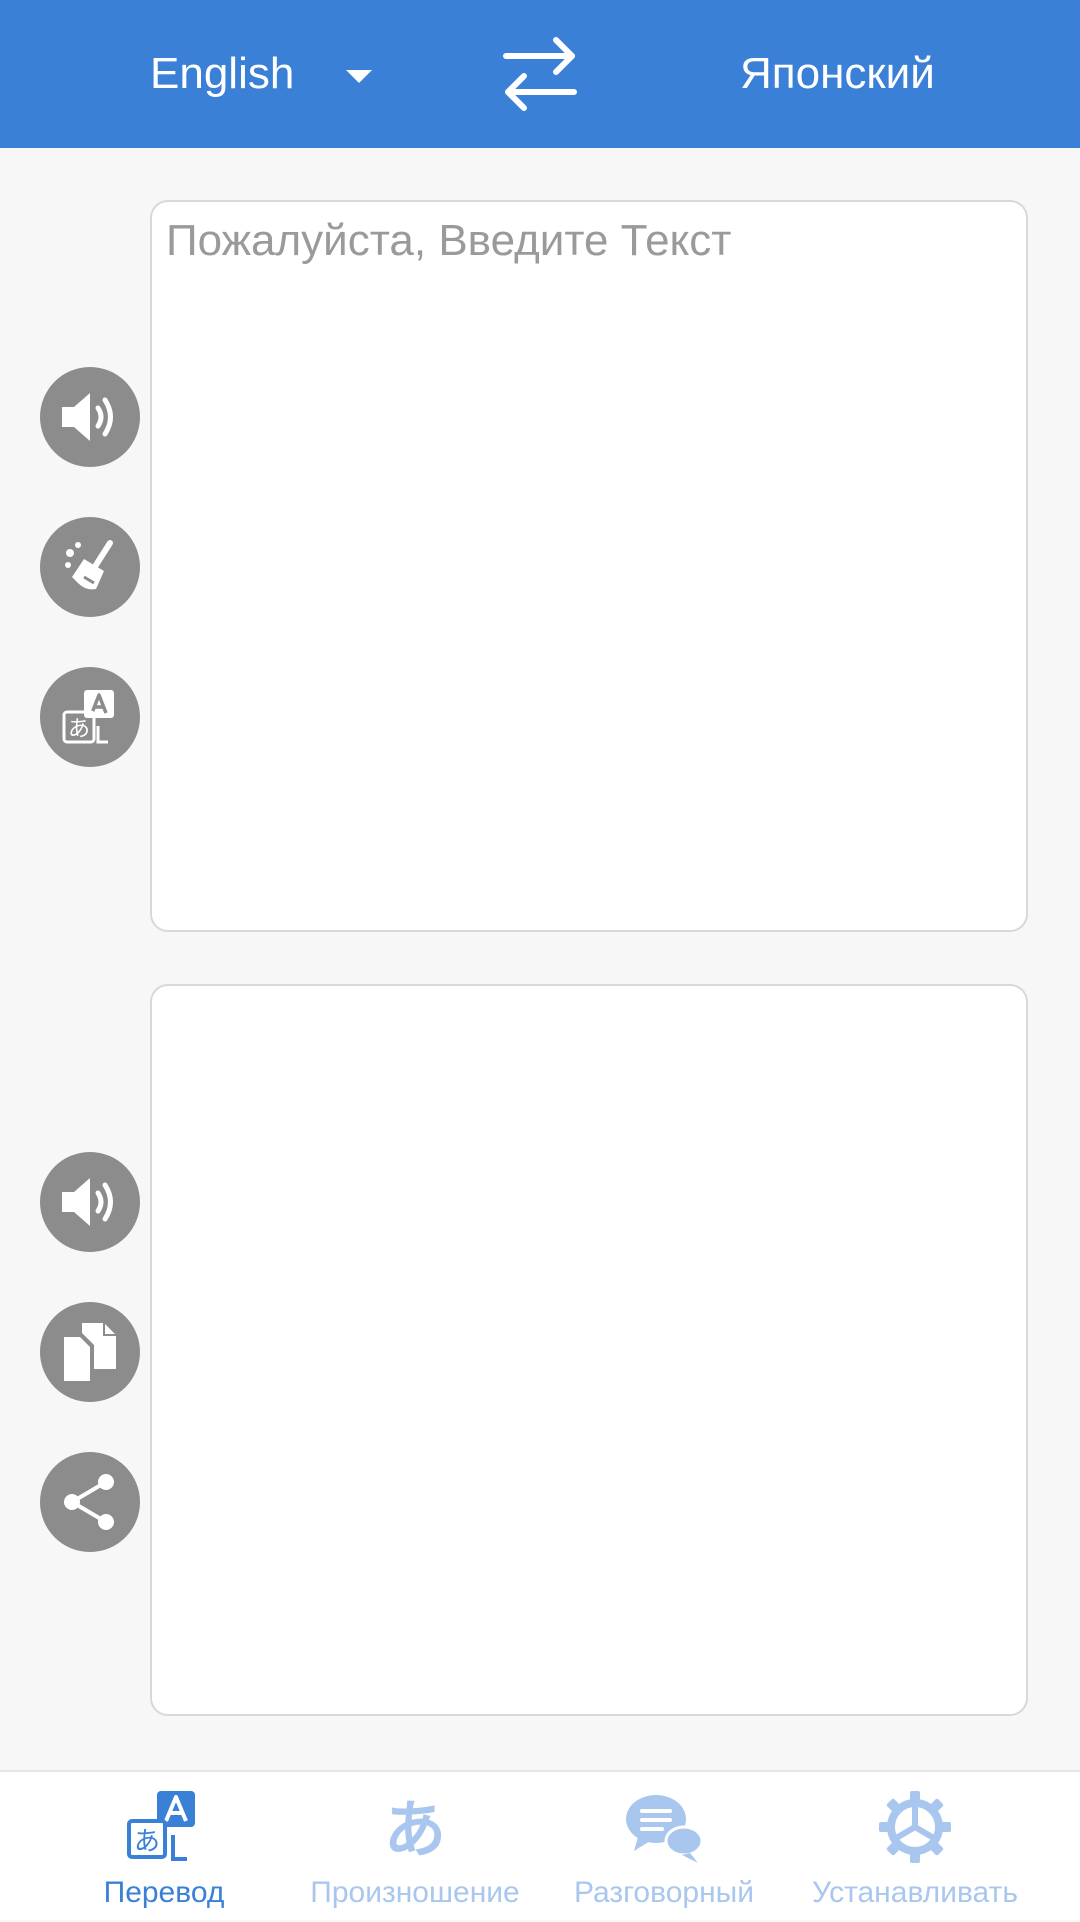 The width and height of the screenshot is (1080, 1922). I want to click on pronunciation-tab-icon-wrap: あ, so click(415, 1827).